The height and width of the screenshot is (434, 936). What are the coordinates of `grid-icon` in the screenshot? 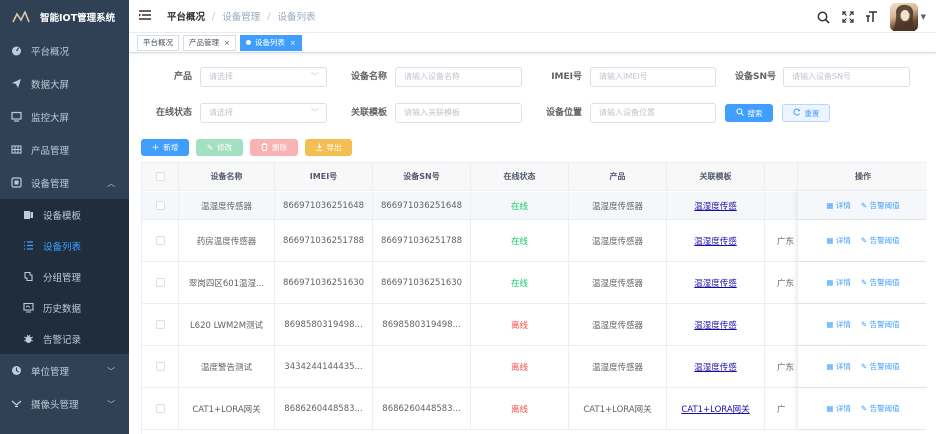 It's located at (16, 150).